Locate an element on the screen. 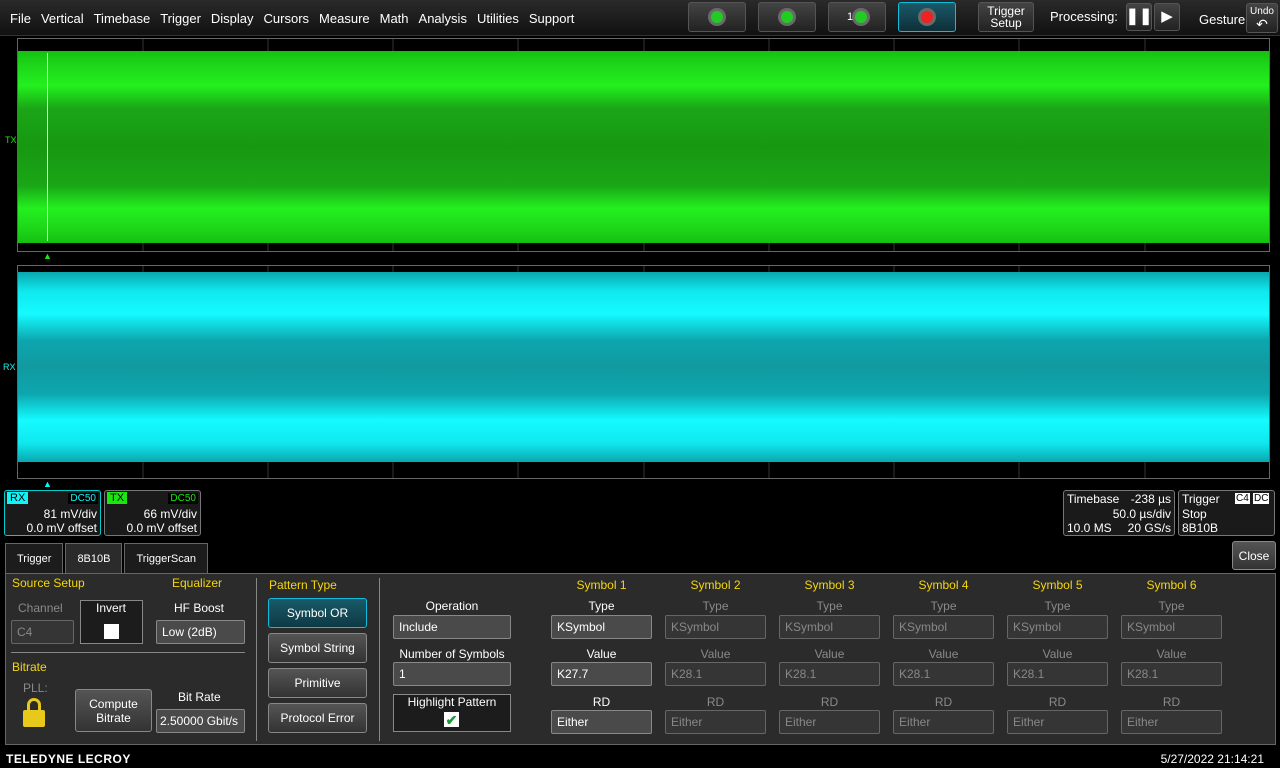 The width and height of the screenshot is (1280, 768). symbol-or-button: Symbol OR is located at coordinates (317, 613).